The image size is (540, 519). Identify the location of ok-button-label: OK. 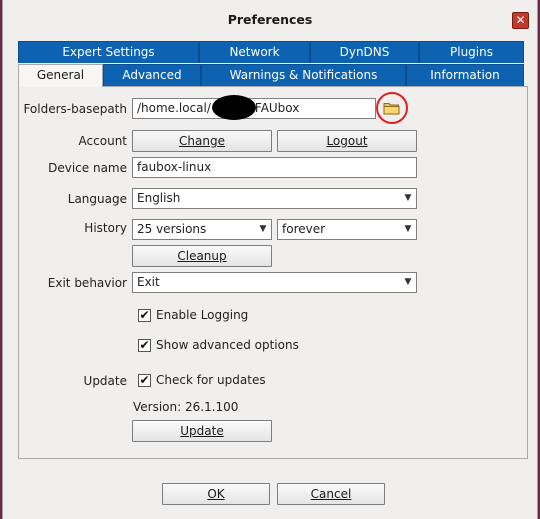
(216, 494).